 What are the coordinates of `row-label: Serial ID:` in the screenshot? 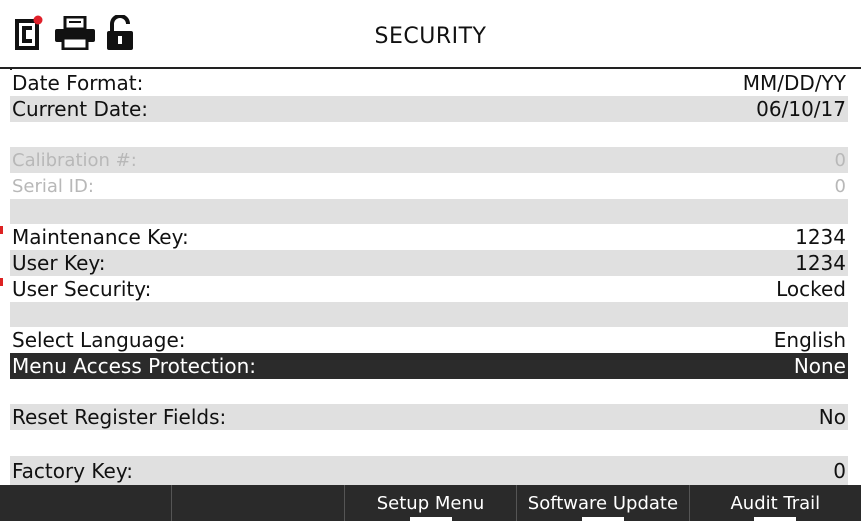 It's located at (53, 186).